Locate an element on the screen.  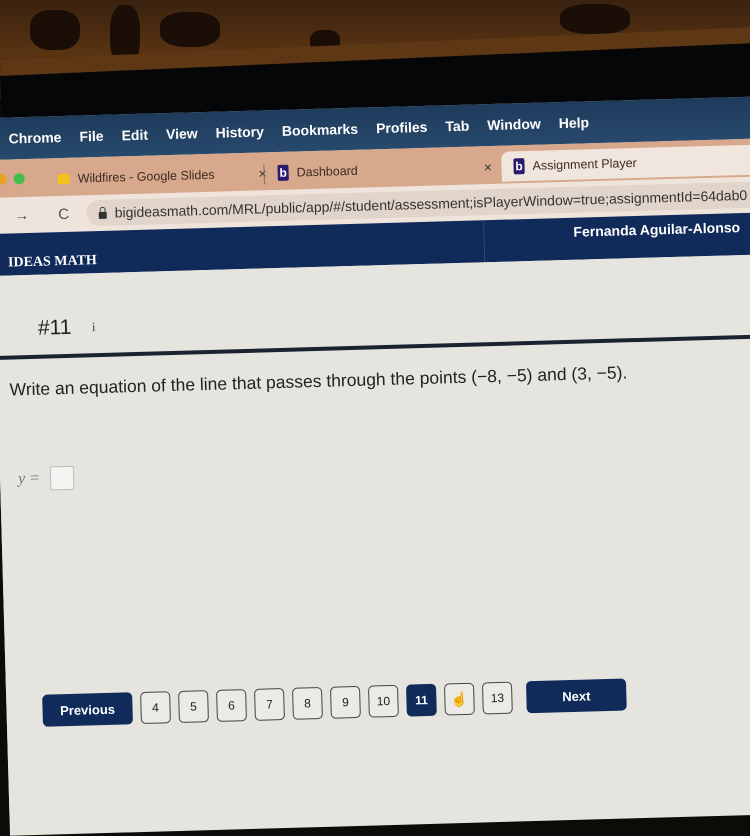
page-button-9: 9 is located at coordinates (345, 702).